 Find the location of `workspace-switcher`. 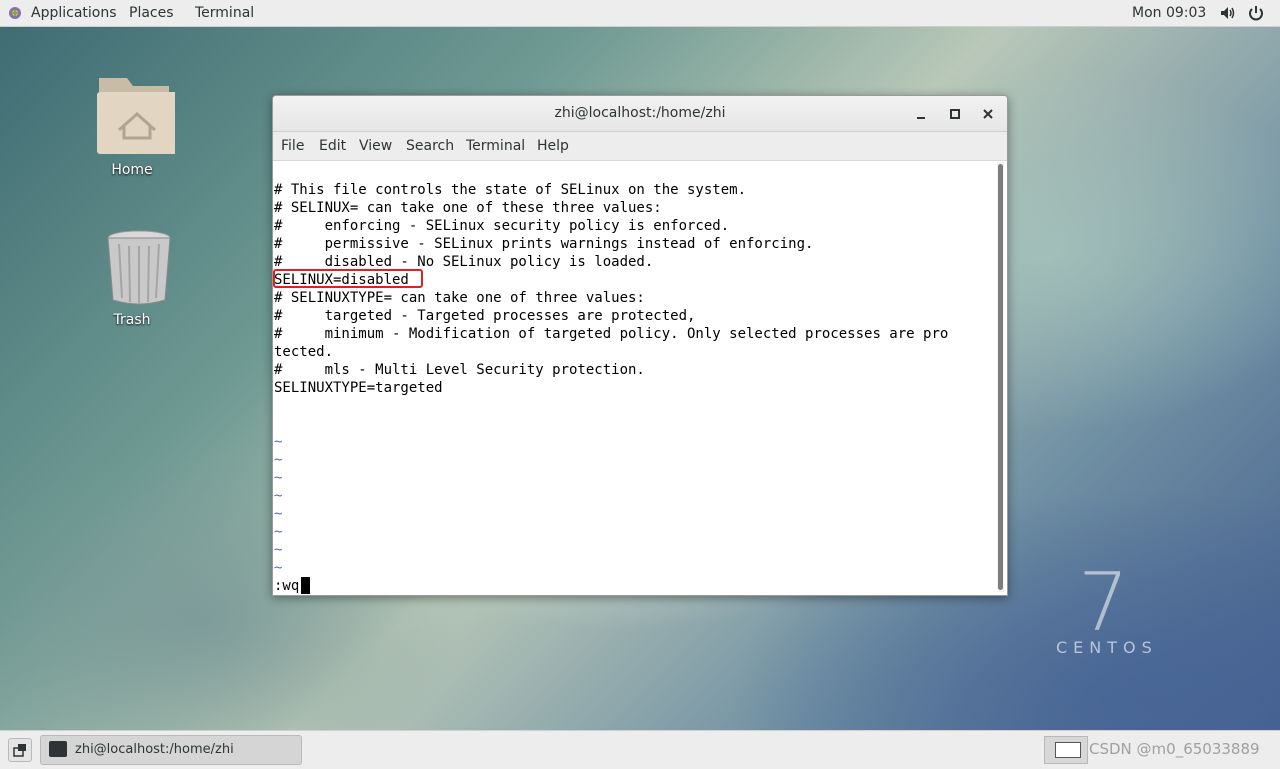

workspace-switcher is located at coordinates (1066, 750).